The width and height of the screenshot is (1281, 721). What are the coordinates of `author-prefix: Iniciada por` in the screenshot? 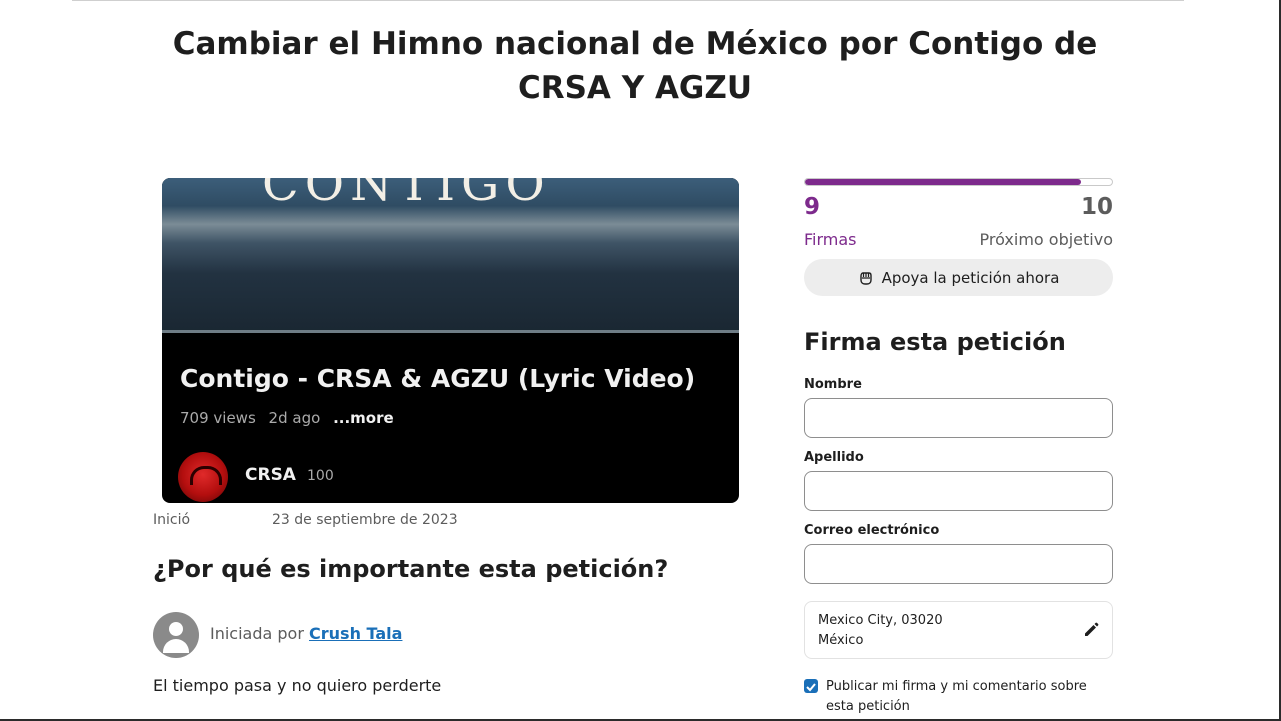 It's located at (257, 633).